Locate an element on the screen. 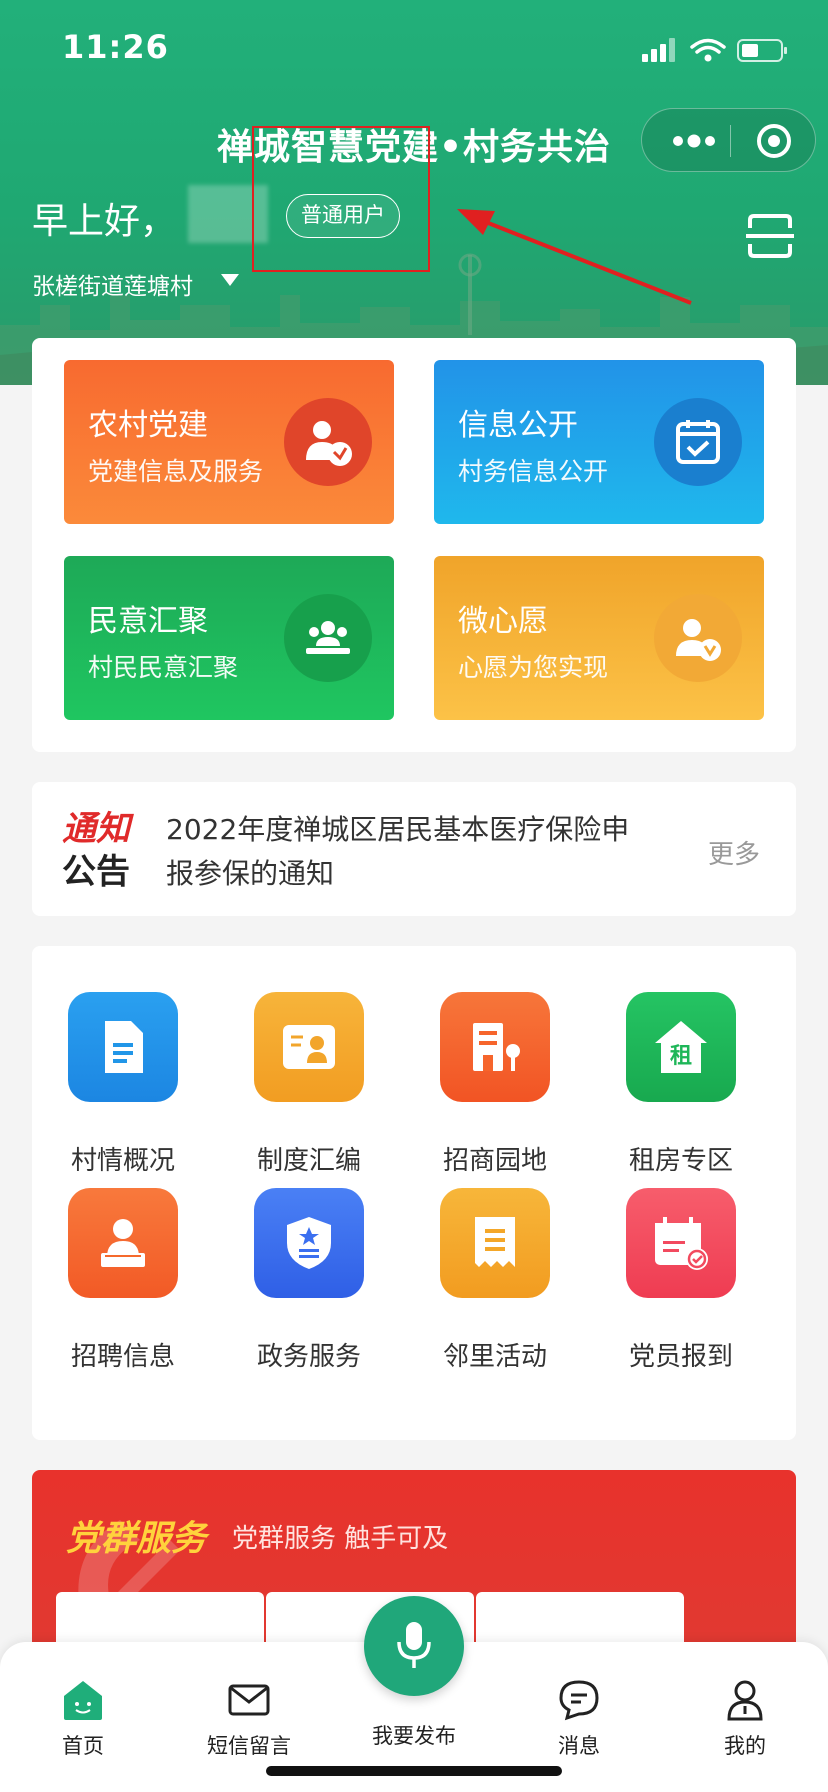  service-member-checkin: 党员报到 is located at coordinates (676, 1257).